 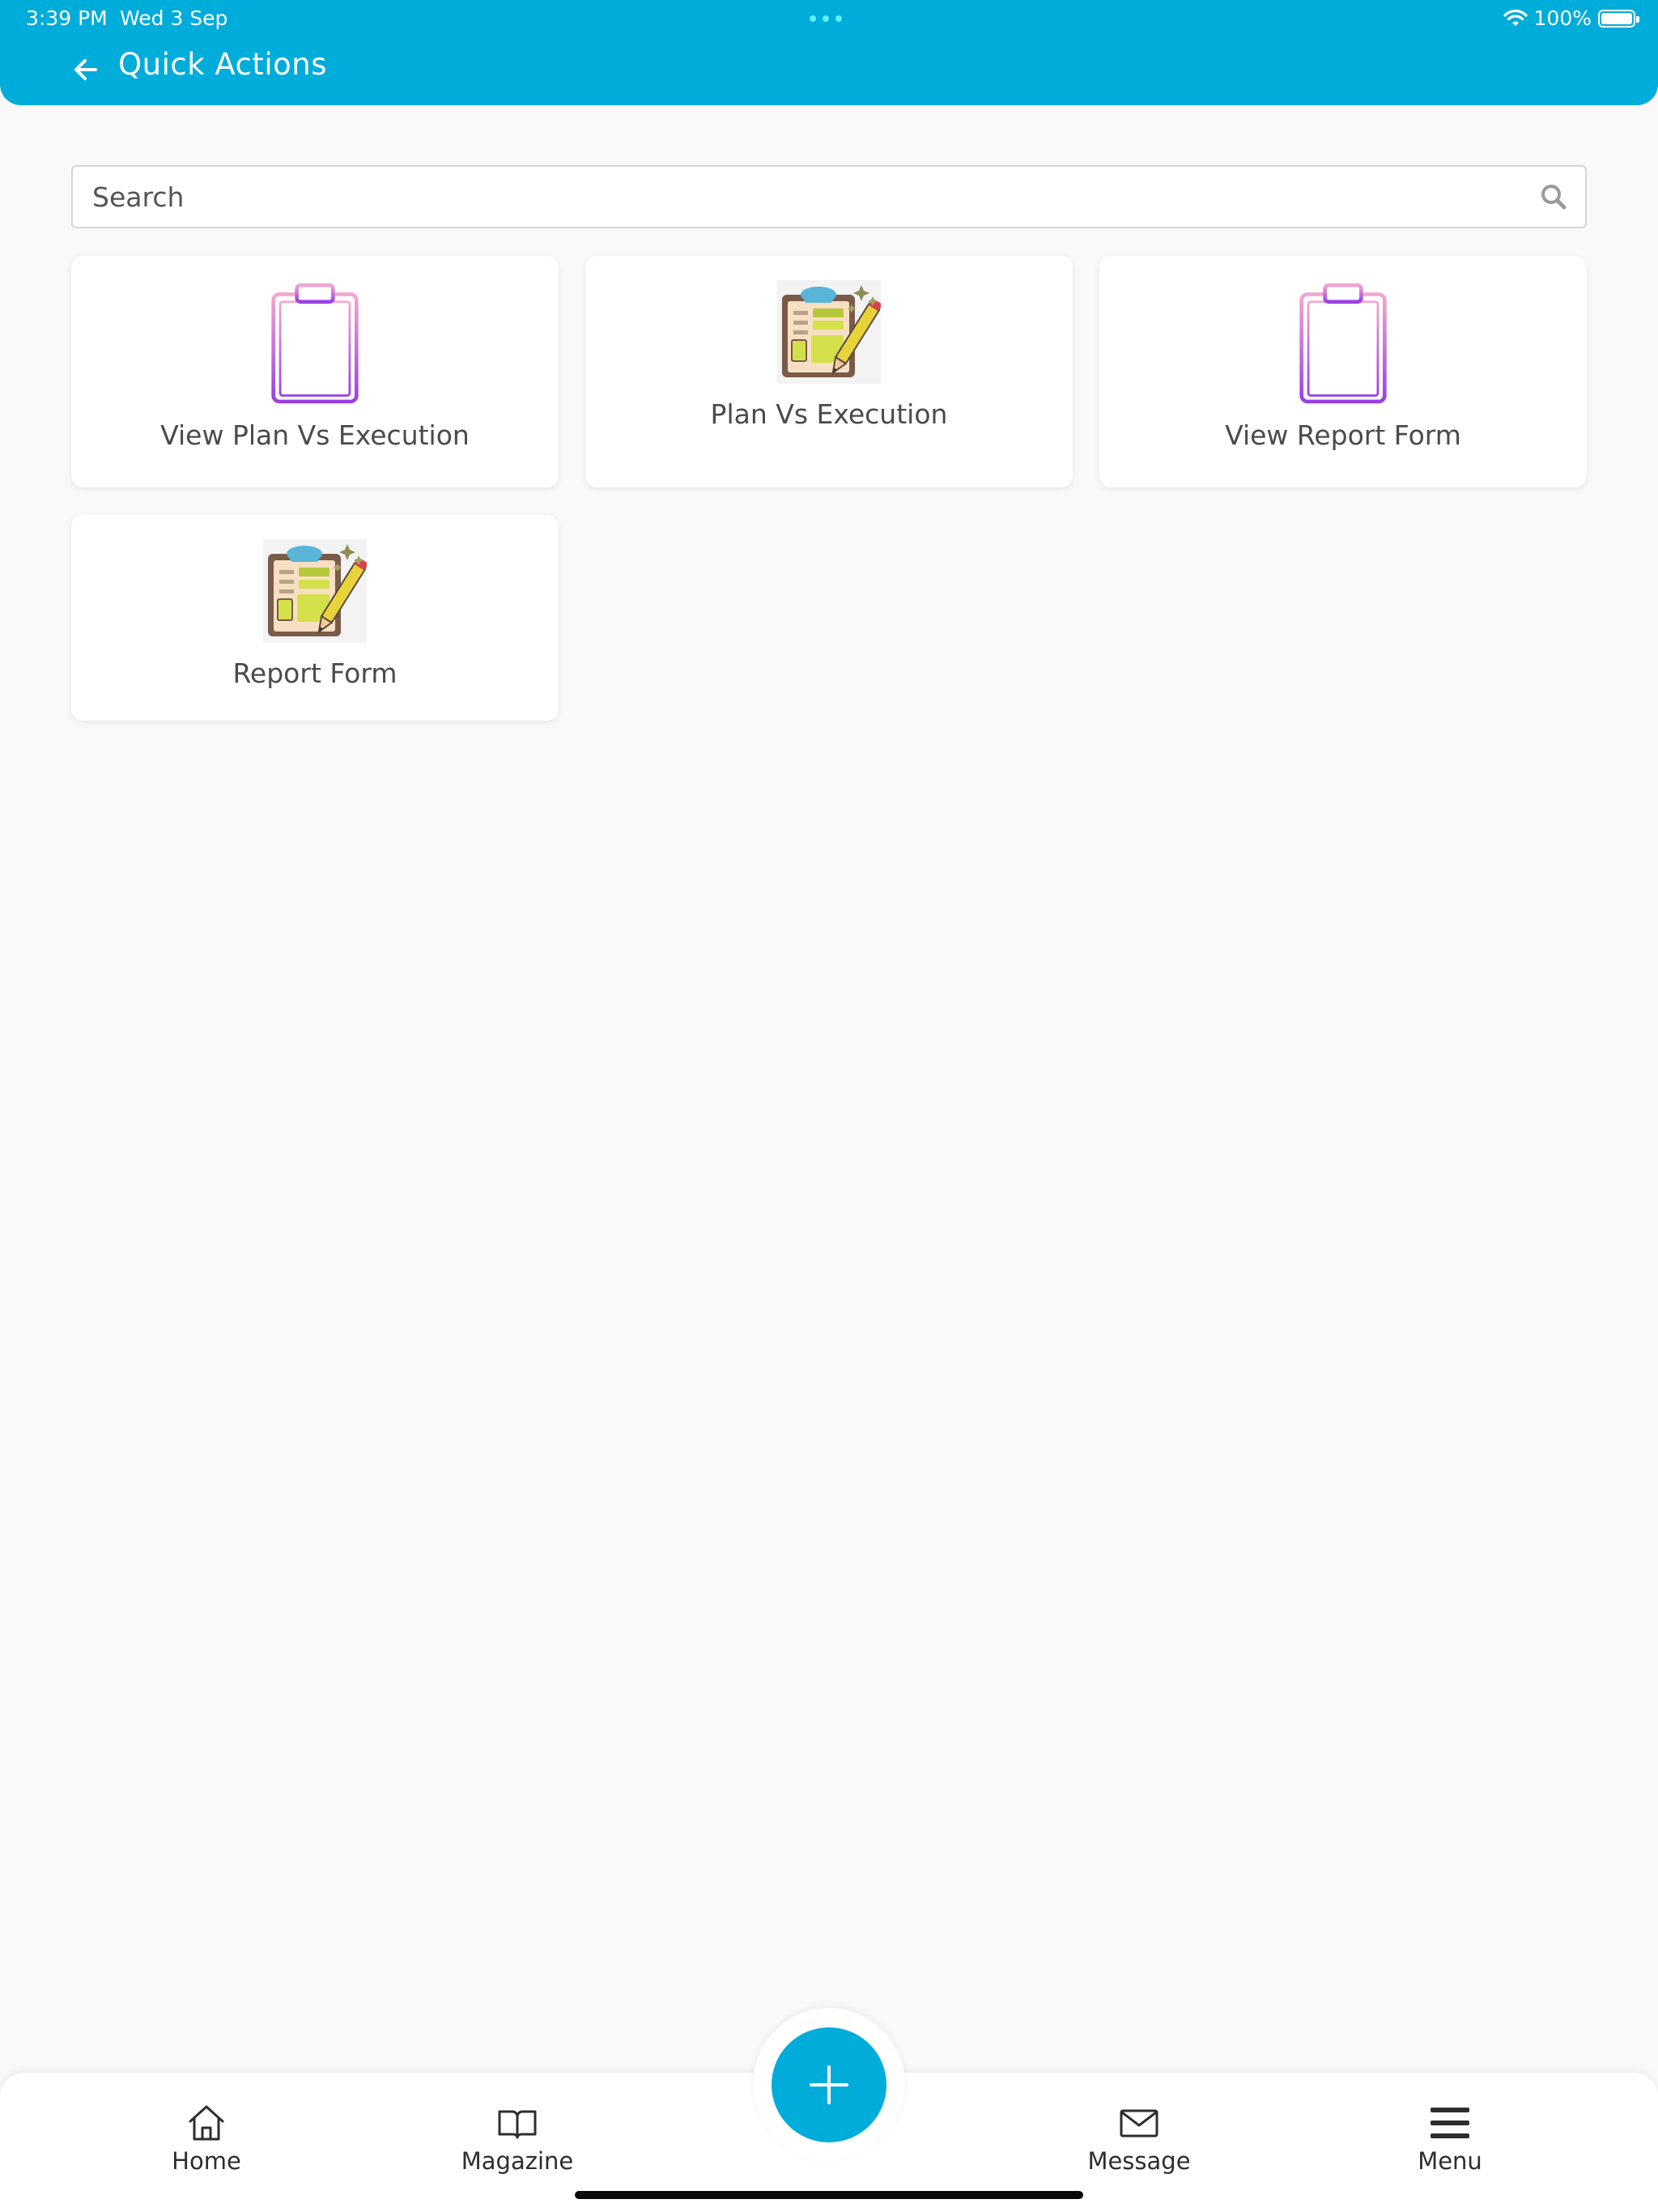 I want to click on home-indicator, so click(x=829, y=2195).